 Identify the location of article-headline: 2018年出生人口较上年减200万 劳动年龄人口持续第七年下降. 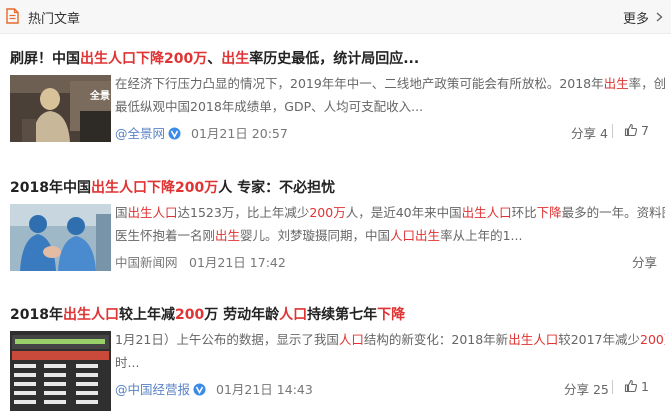
(207, 314).